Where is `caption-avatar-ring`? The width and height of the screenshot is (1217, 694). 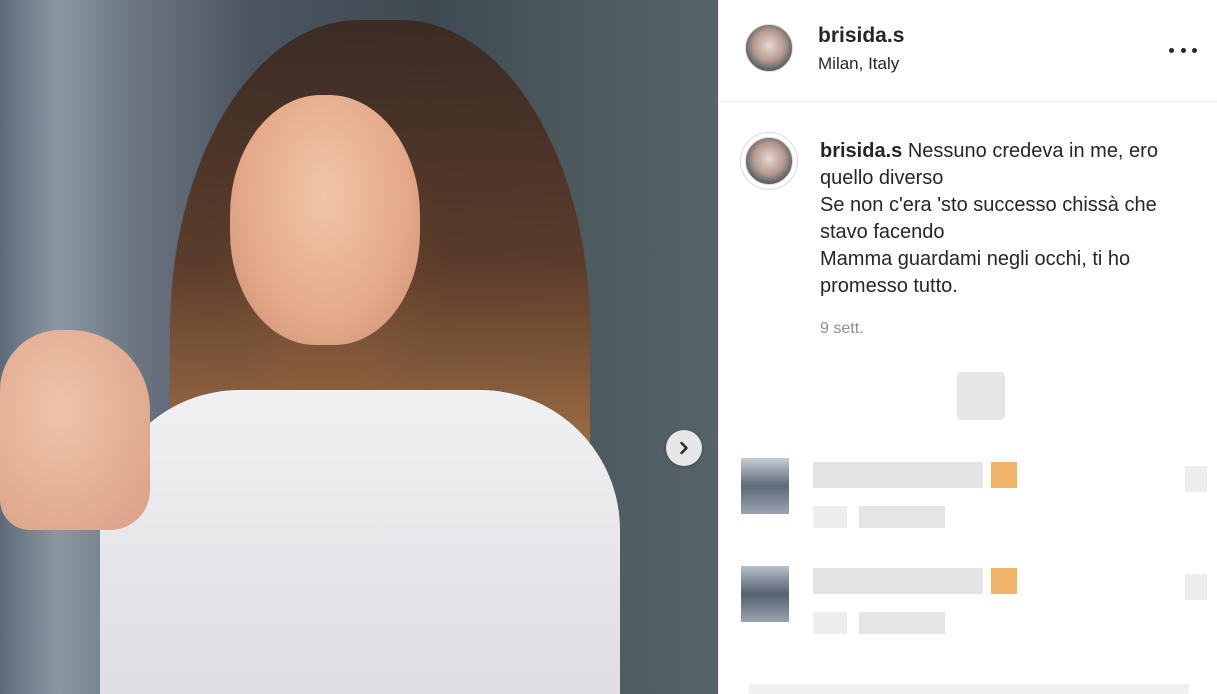
caption-avatar-ring is located at coordinates (769, 161).